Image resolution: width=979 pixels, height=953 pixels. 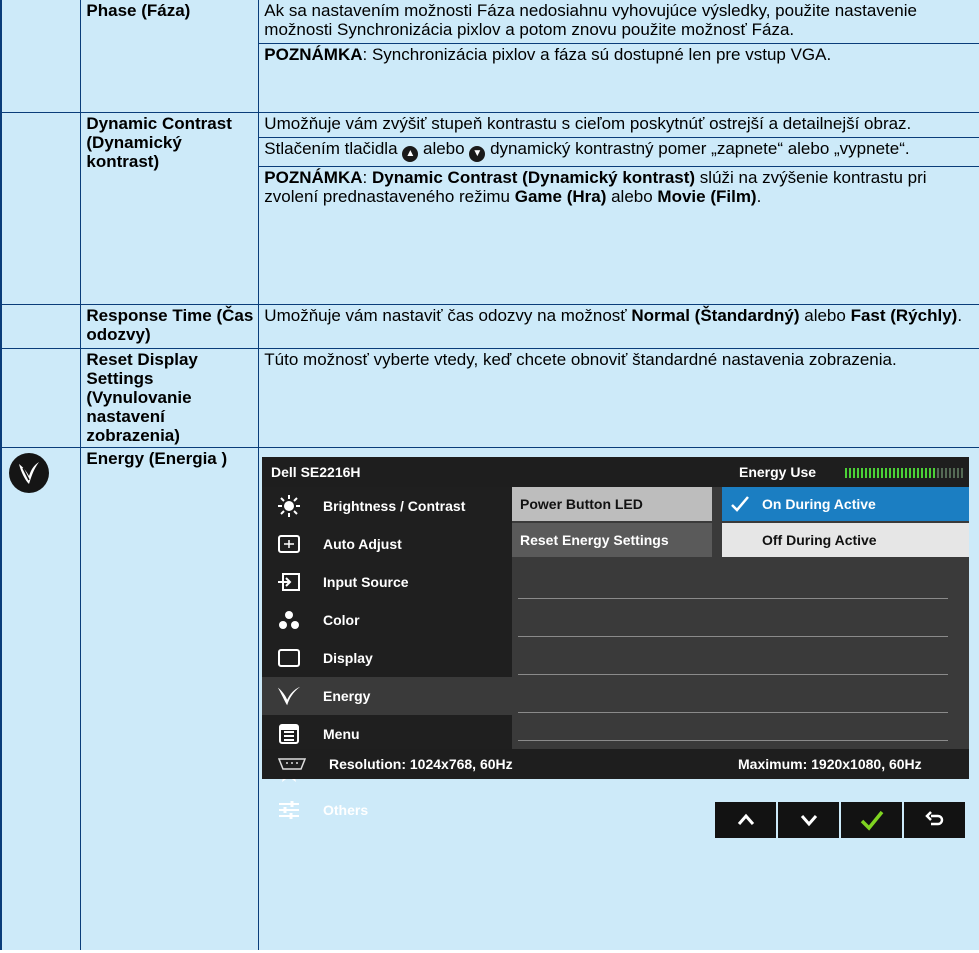 What do you see at coordinates (615, 472) in the screenshot?
I see `osd-header: Dell SE2216H Energy Use` at bounding box center [615, 472].